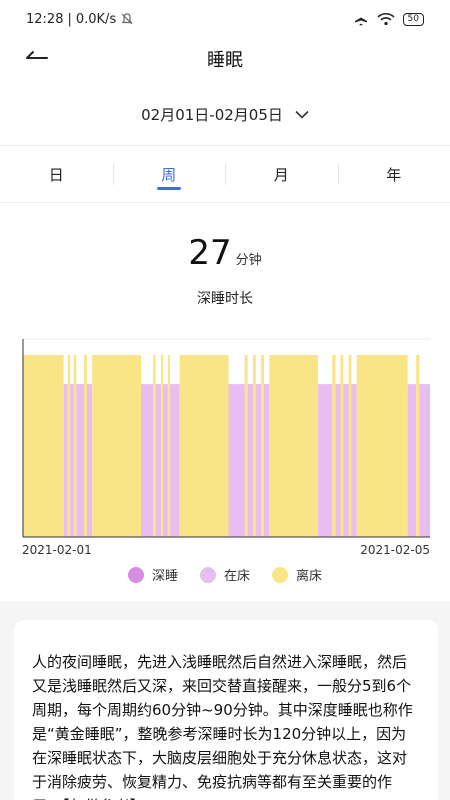  I want to click on tab-year: 年, so click(393, 174).